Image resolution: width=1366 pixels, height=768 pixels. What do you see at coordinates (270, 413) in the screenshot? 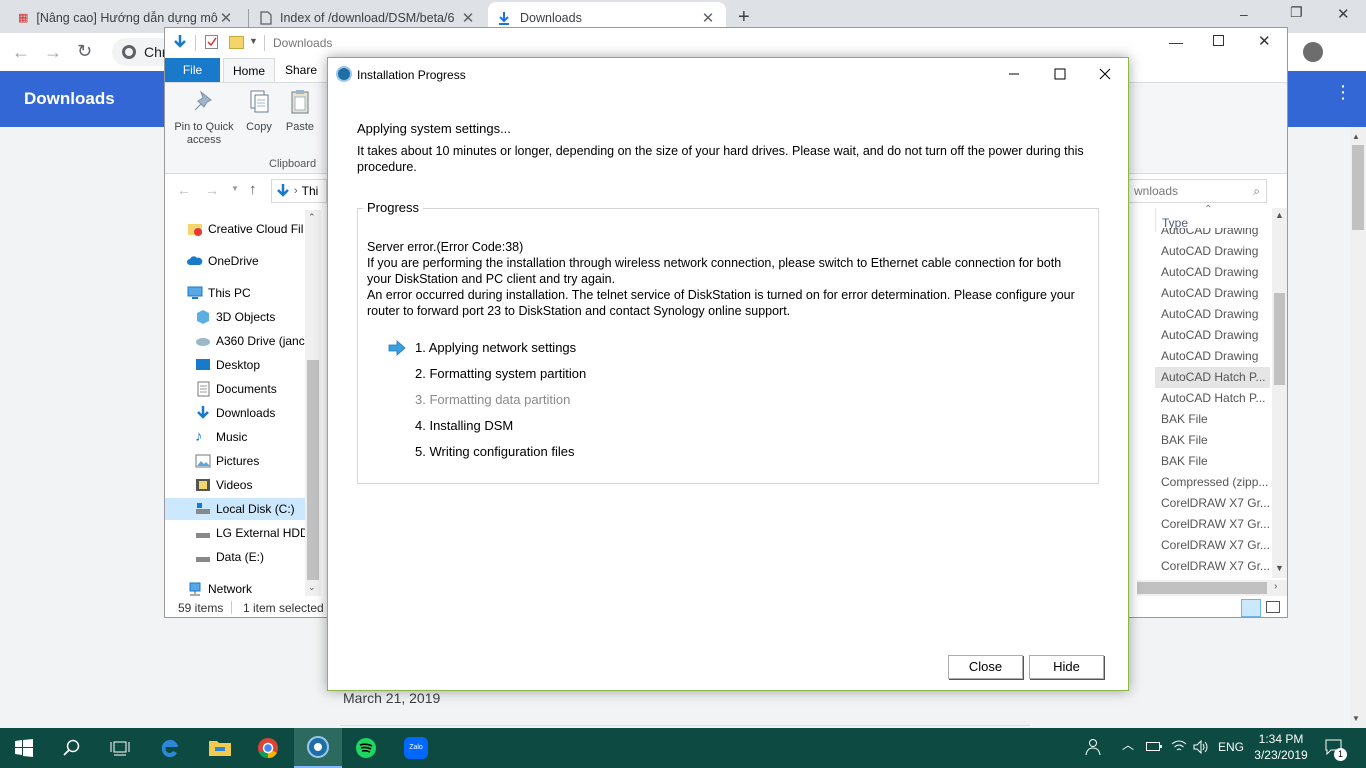
I see `nav-item-downloads: Downloads` at bounding box center [270, 413].